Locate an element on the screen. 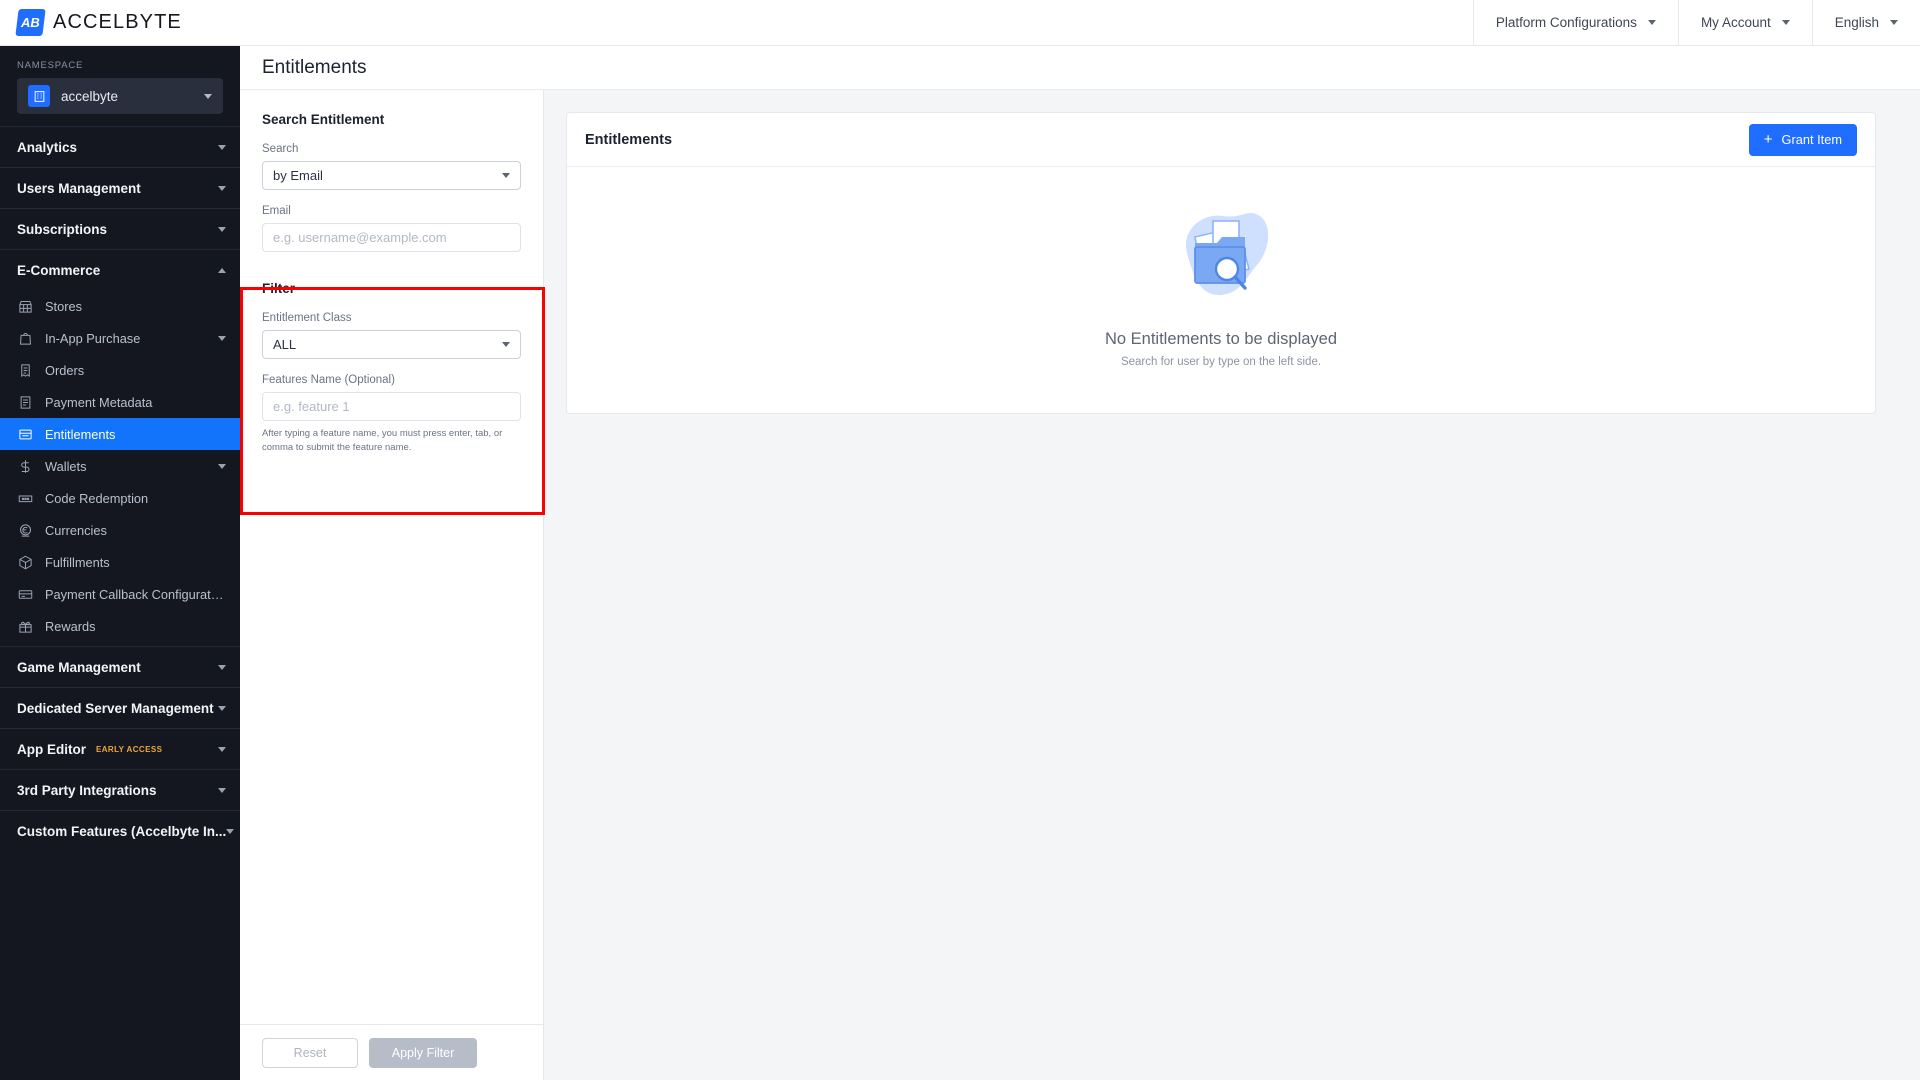  currency-icon is located at coordinates (25, 530).